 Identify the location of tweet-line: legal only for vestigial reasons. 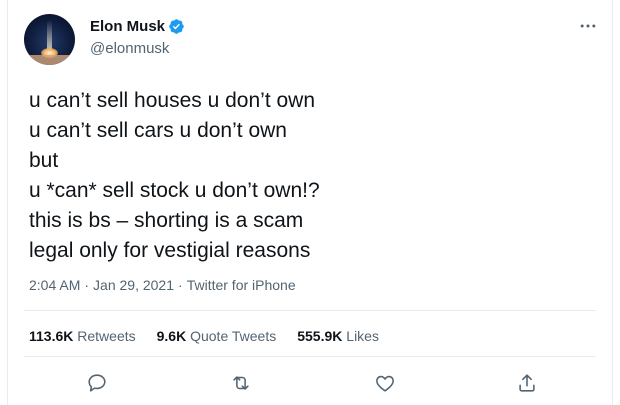
(170, 250).